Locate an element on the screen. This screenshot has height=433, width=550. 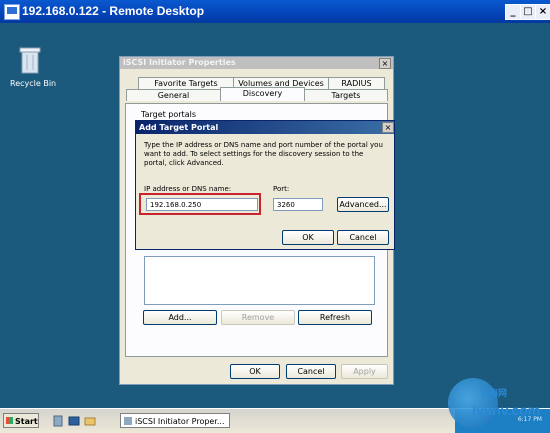
server-manager-icon is located at coordinates (58, 421).